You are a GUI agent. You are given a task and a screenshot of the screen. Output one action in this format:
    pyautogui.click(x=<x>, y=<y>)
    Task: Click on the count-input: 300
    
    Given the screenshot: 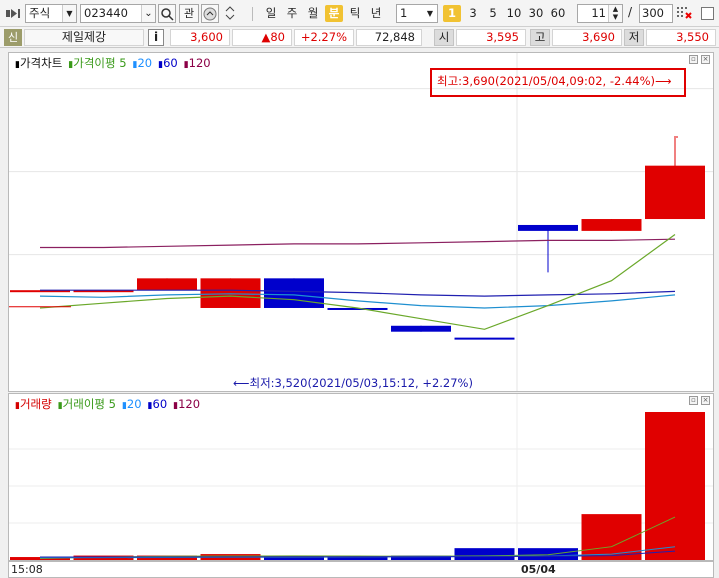 What is the action you would take?
    pyautogui.click(x=656, y=13)
    